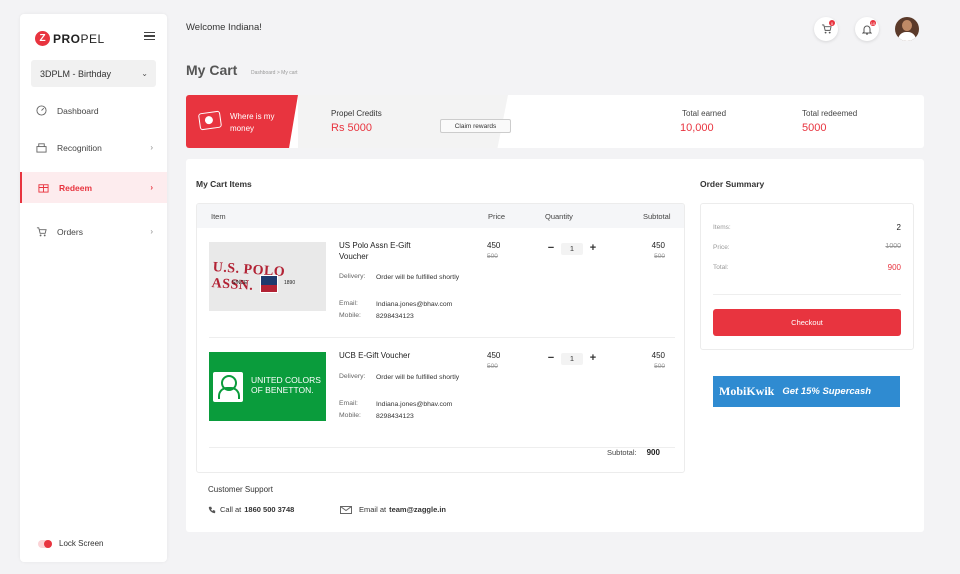 The width and height of the screenshot is (960, 574). What do you see at coordinates (386, 251) in the screenshot?
I see `product-name: US Polo Assn E-Gift Voucher` at bounding box center [386, 251].